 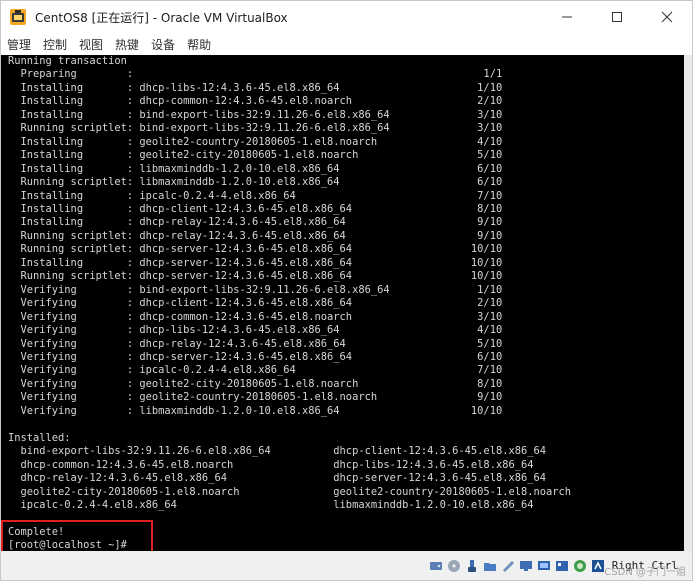 I want to click on minimize-icon, so click(x=567, y=17).